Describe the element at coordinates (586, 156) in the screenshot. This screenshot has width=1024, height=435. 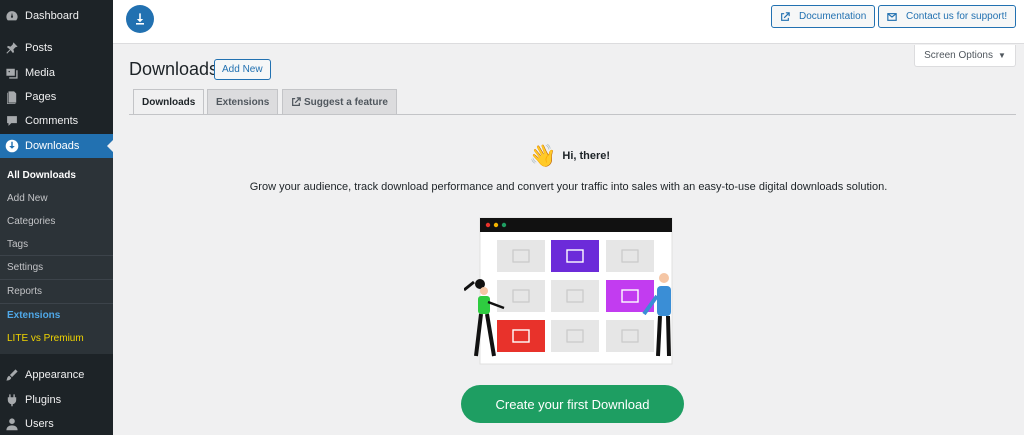
I see `greeting-text: Hi, there!` at that location.